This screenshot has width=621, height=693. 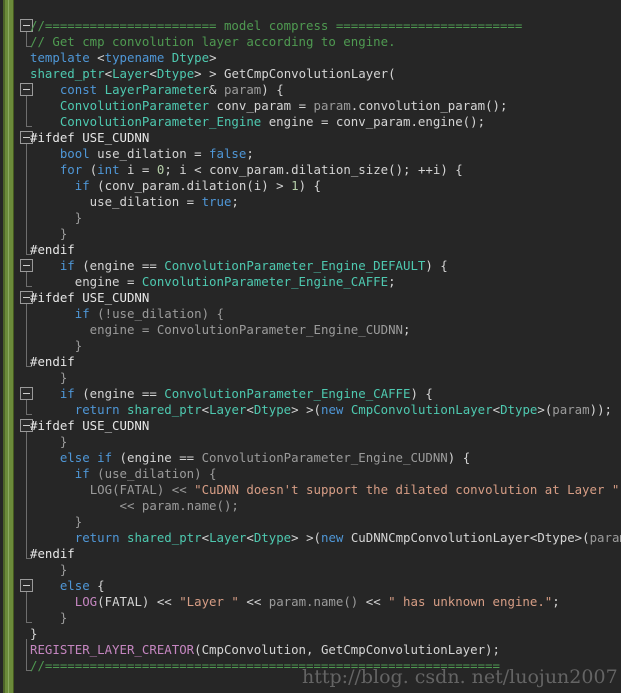 What do you see at coordinates (310, 73) in the screenshot?
I see `code-token: GetCmpConvolutionLayer(` at bounding box center [310, 73].